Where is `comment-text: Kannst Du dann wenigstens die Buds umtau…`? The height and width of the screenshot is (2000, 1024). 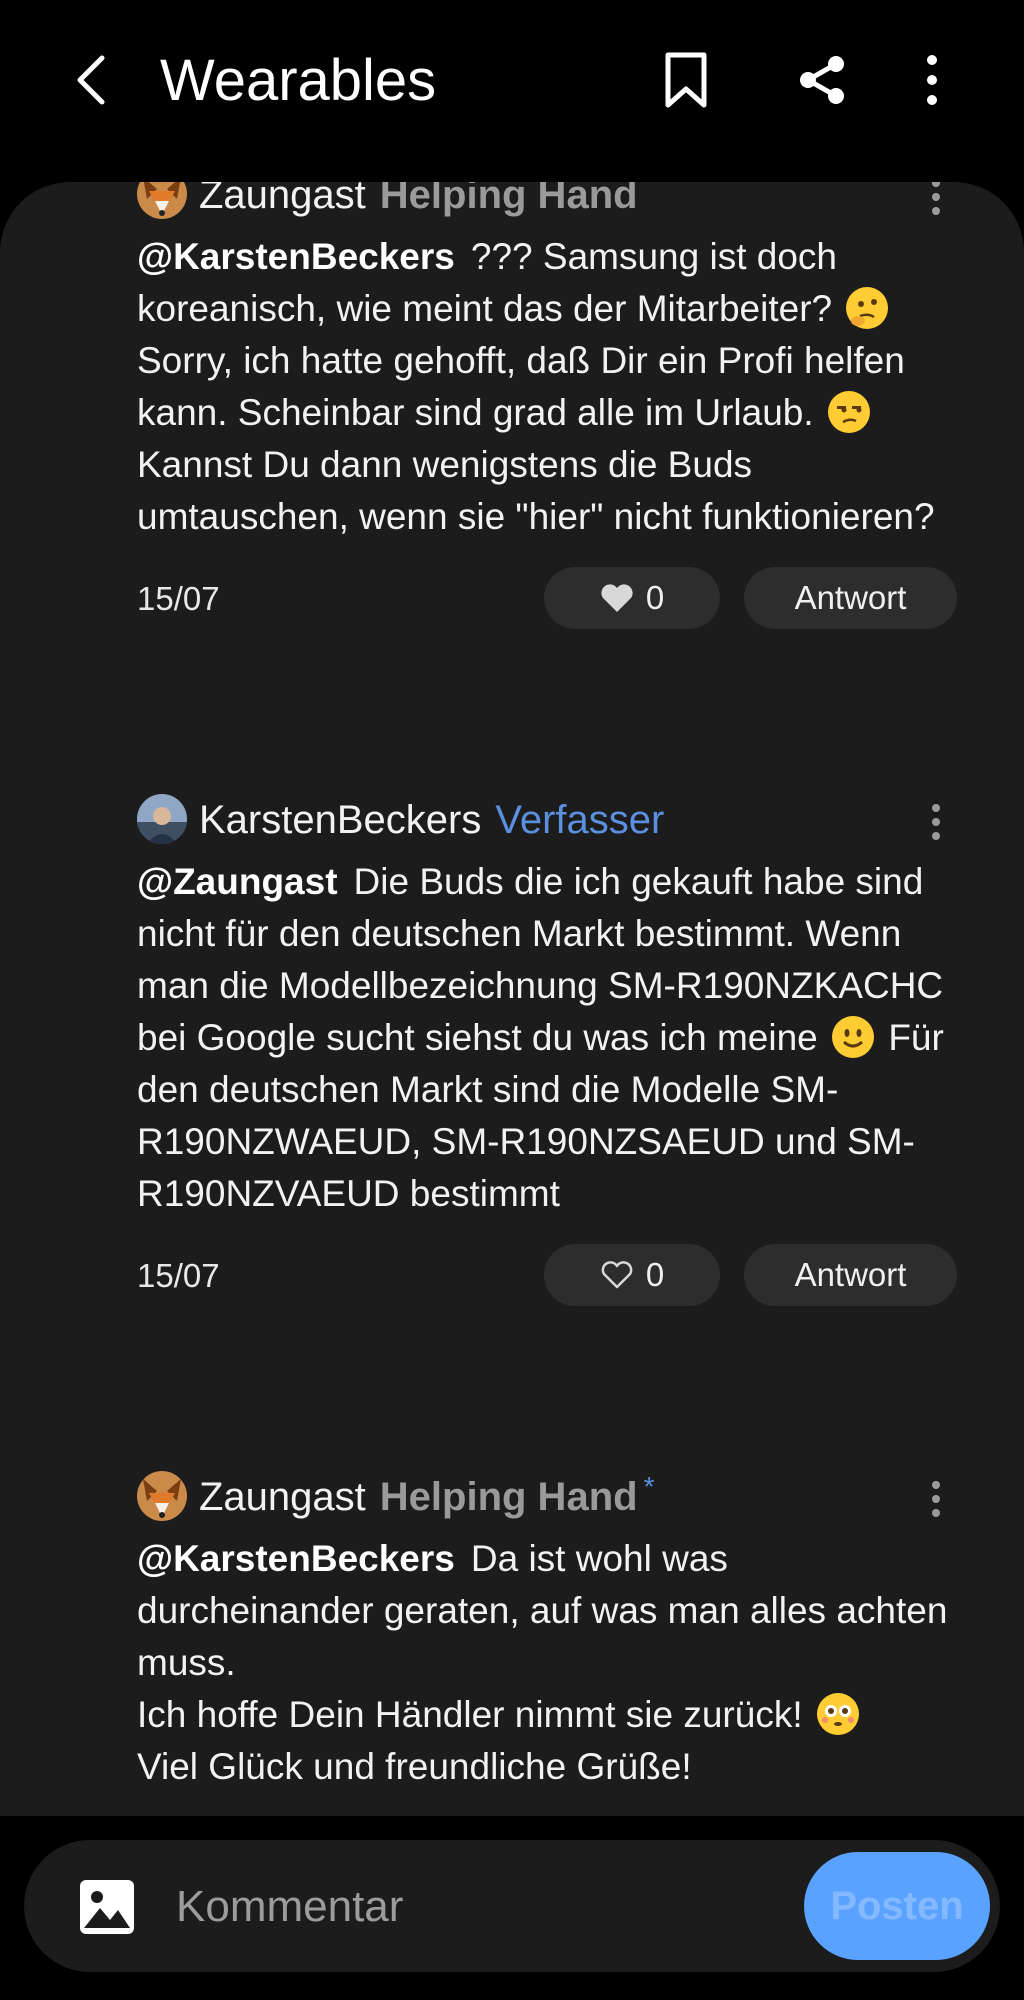
comment-text: Kannst Du dann wenigstens die Buds umtau… is located at coordinates (536, 490).